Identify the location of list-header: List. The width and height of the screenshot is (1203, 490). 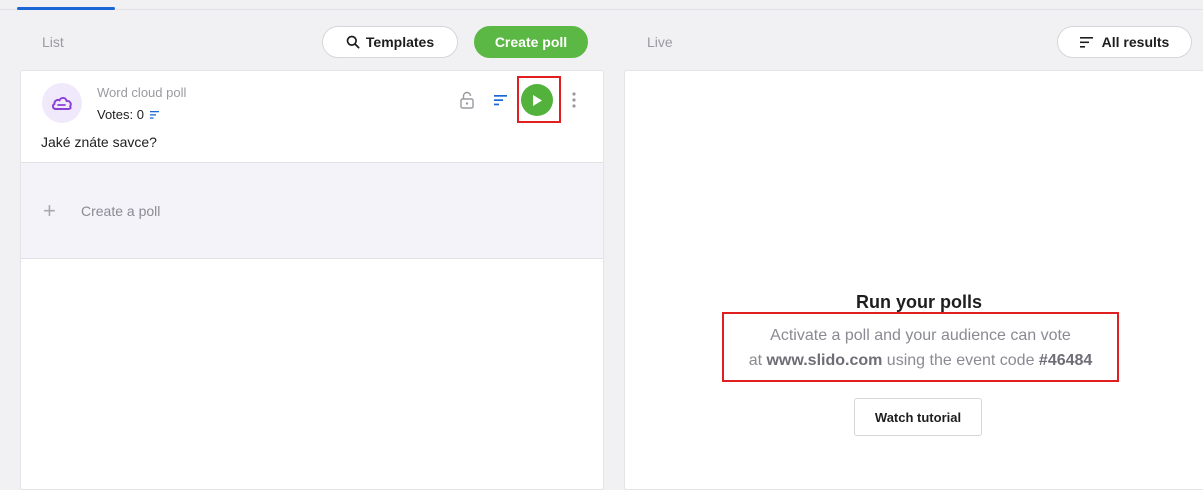
(53, 42).